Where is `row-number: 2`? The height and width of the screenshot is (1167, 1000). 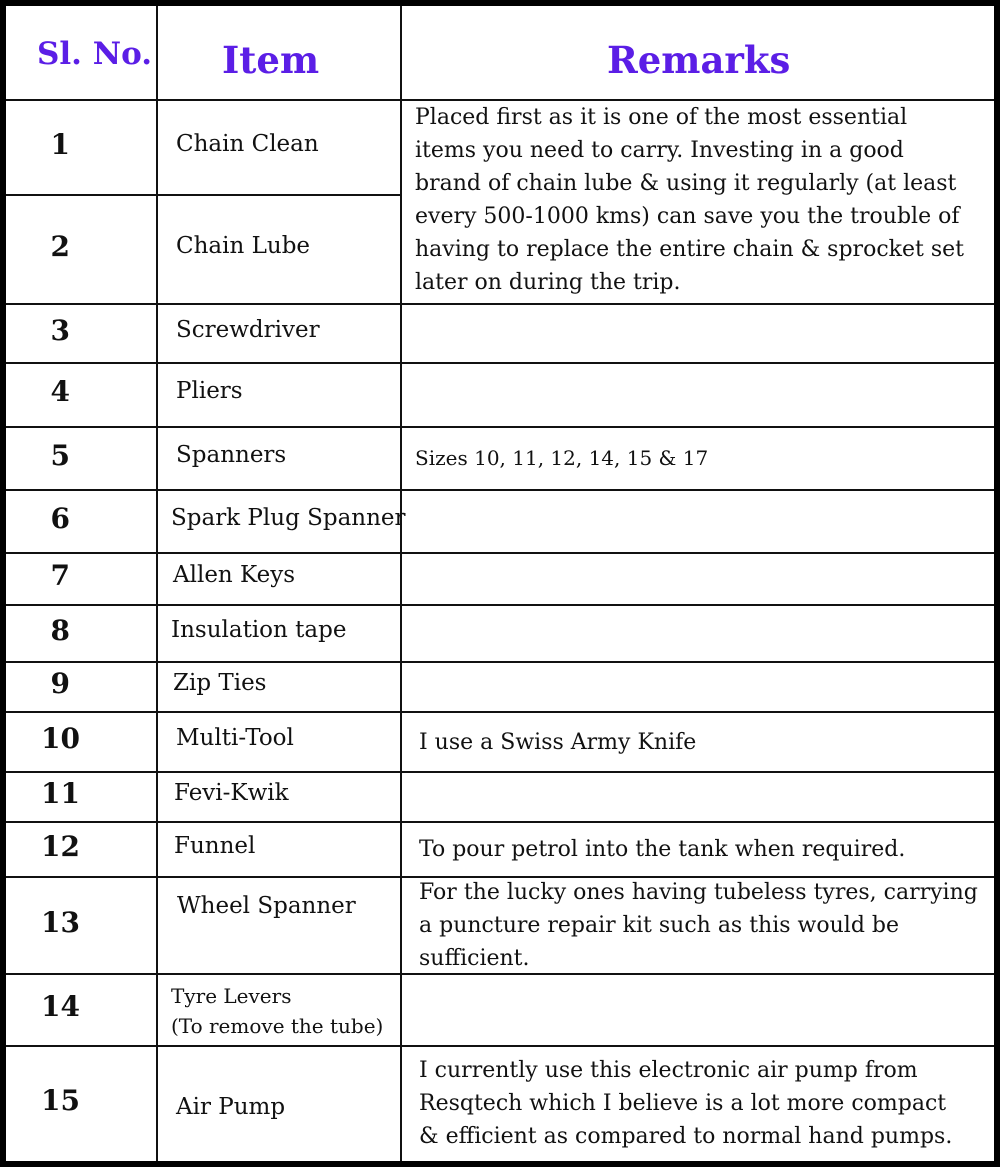
row-number: 2 is located at coordinates (60, 246).